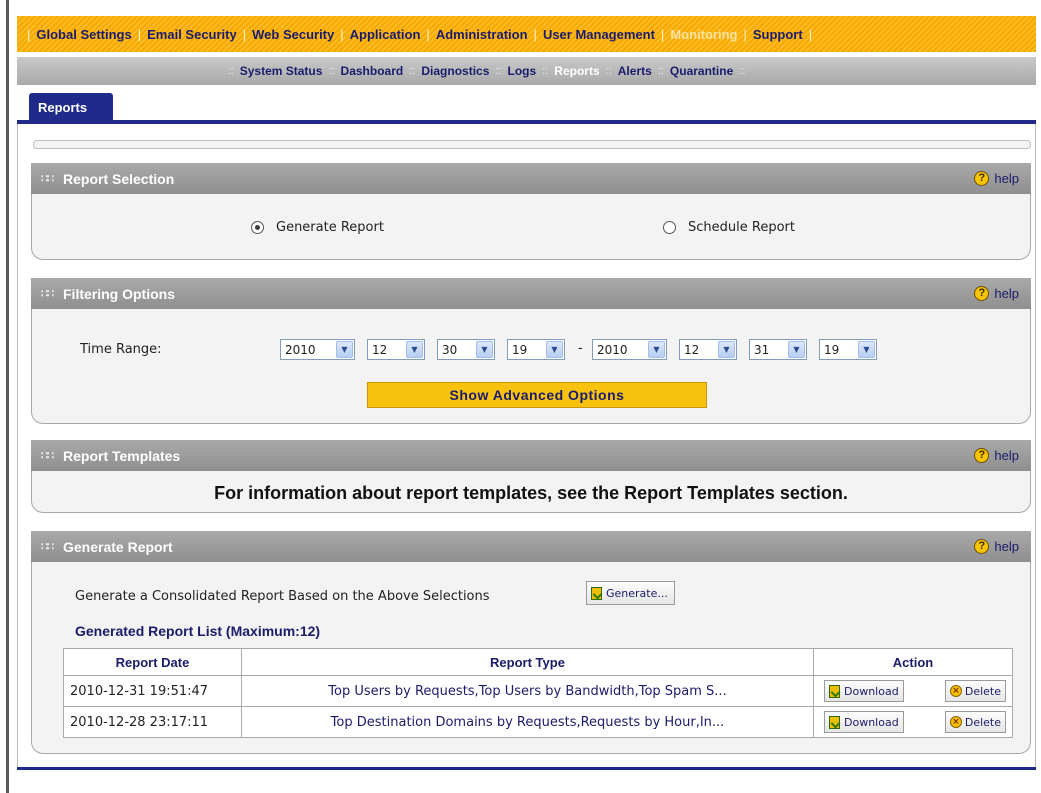 This screenshot has height=793, width=1041. What do you see at coordinates (635, 71) in the screenshot?
I see `subnav-alerts: Alerts` at bounding box center [635, 71].